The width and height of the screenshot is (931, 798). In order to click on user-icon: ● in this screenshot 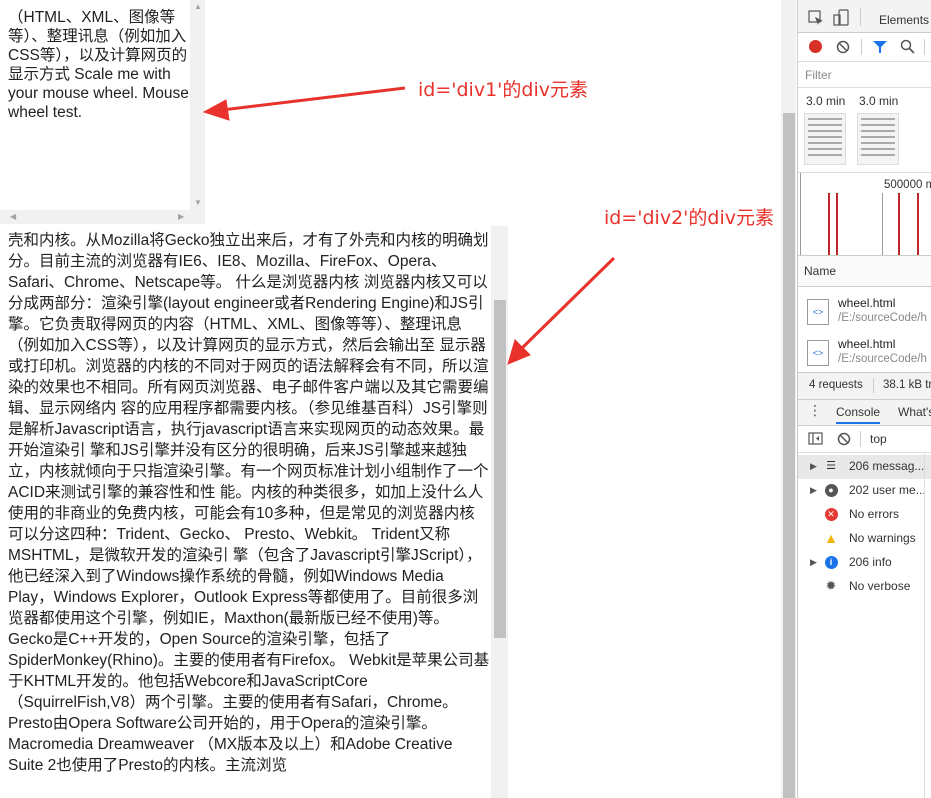, I will do `click(831, 490)`.